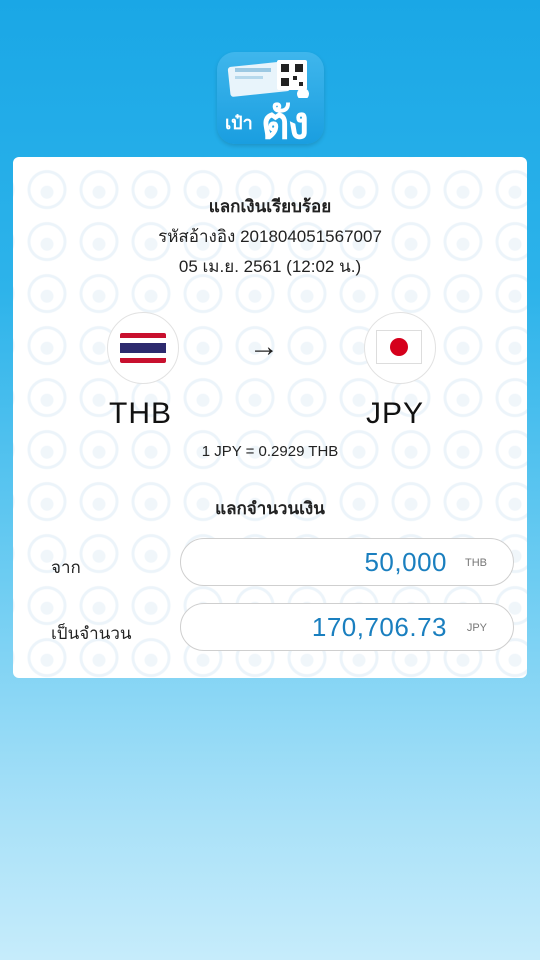 This screenshot has height=960, width=540. I want to click on exchange-rate: 1 JPY = 0.2929 THB, so click(270, 451).